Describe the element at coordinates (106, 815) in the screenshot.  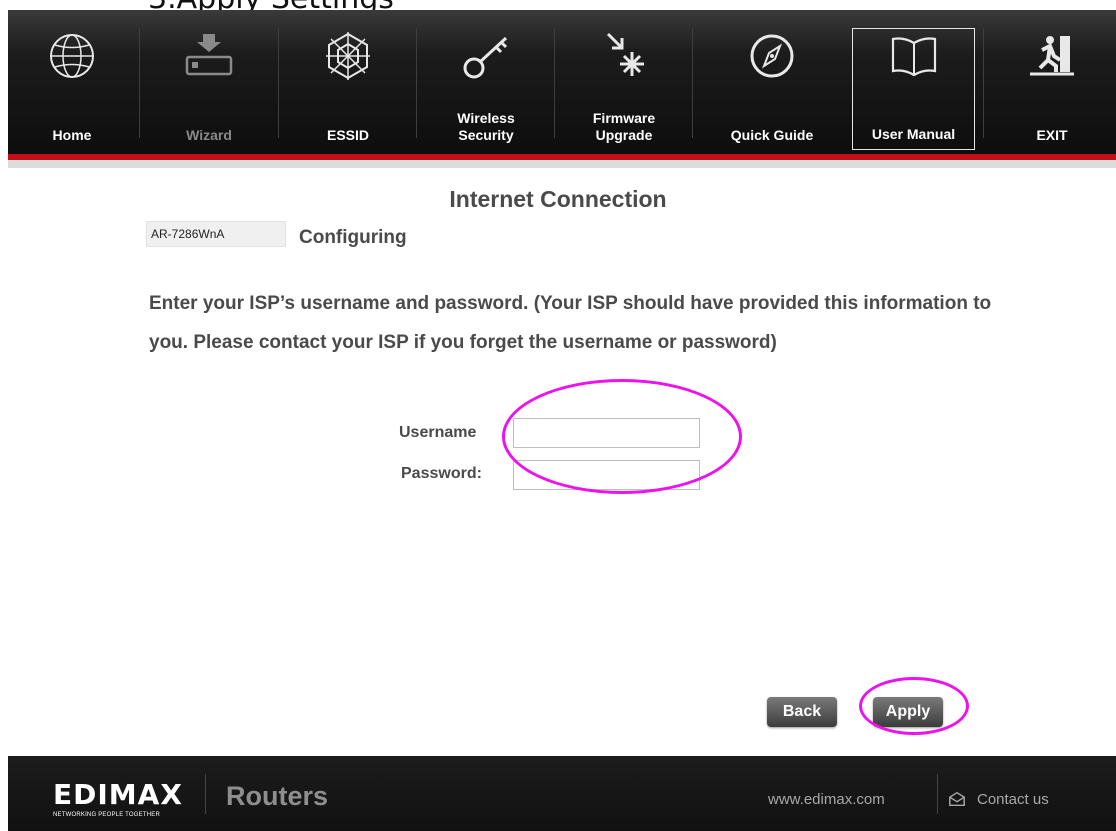
I see `edimax-tagline: NETWORKING PEOPLE TOGETHER` at that location.